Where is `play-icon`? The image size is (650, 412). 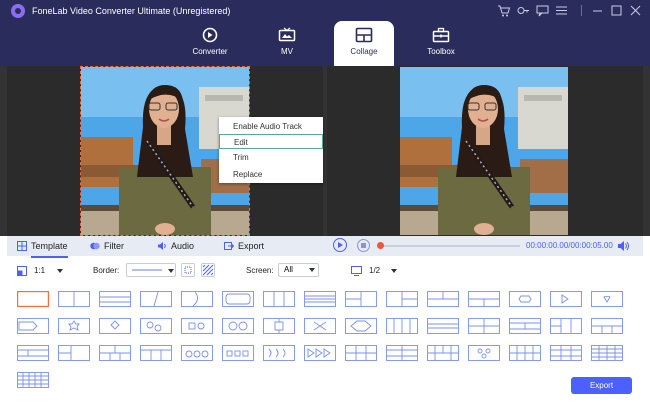 play-icon is located at coordinates (340, 245).